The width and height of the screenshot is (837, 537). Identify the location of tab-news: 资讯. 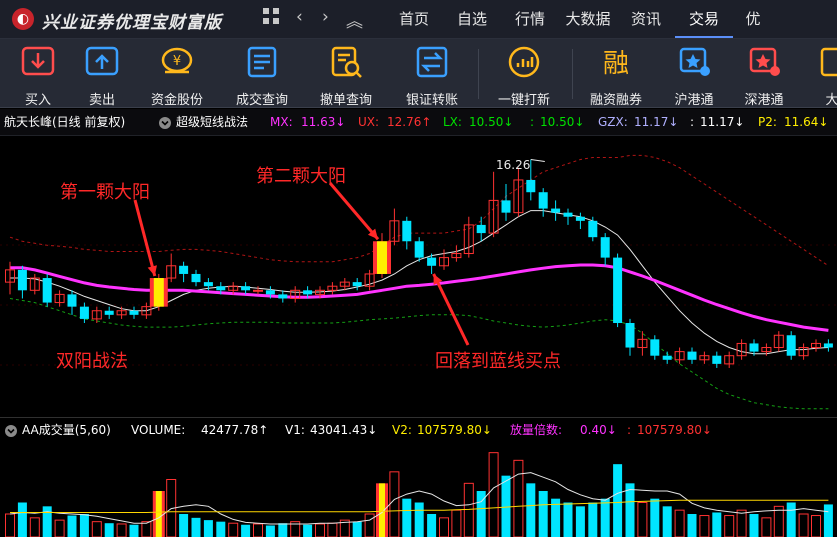
(646, 19).